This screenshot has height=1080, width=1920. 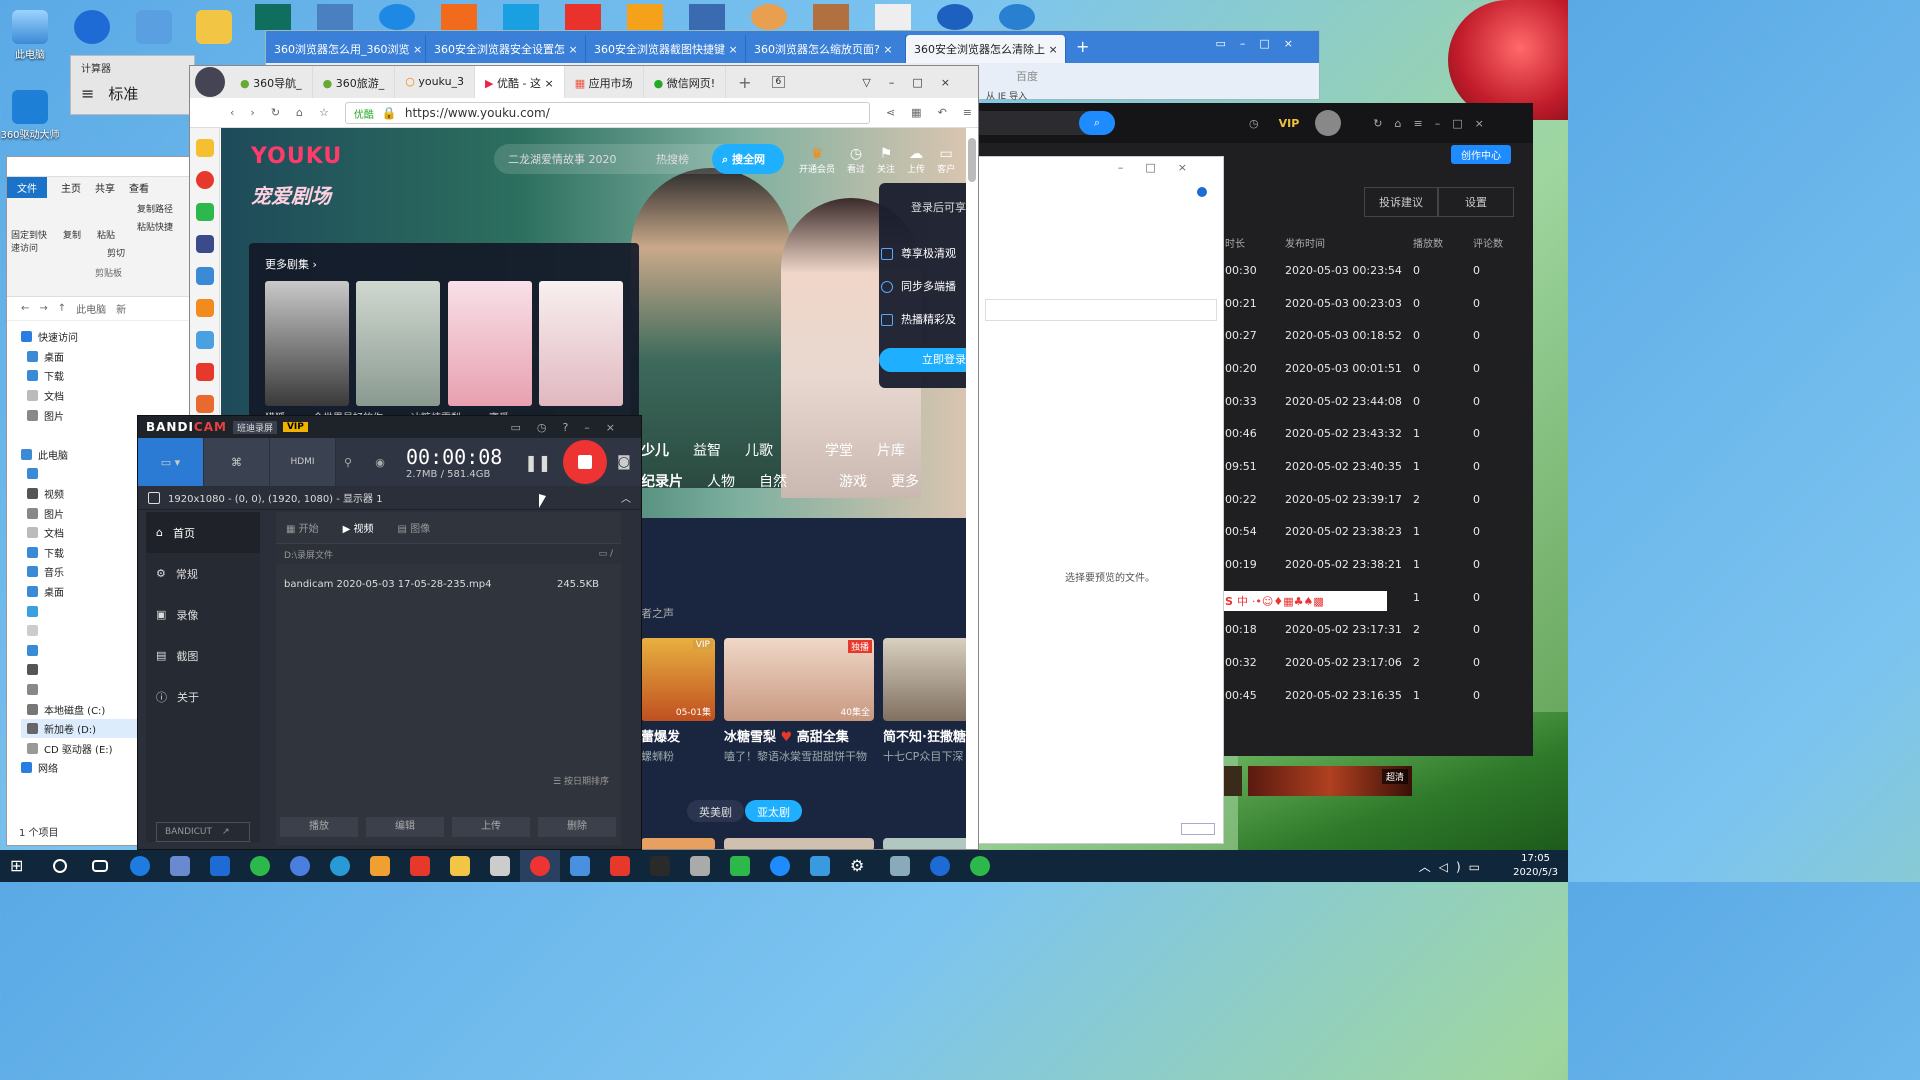 I want to click on nav-home: ⌂ 首页, so click(x=203, y=532).